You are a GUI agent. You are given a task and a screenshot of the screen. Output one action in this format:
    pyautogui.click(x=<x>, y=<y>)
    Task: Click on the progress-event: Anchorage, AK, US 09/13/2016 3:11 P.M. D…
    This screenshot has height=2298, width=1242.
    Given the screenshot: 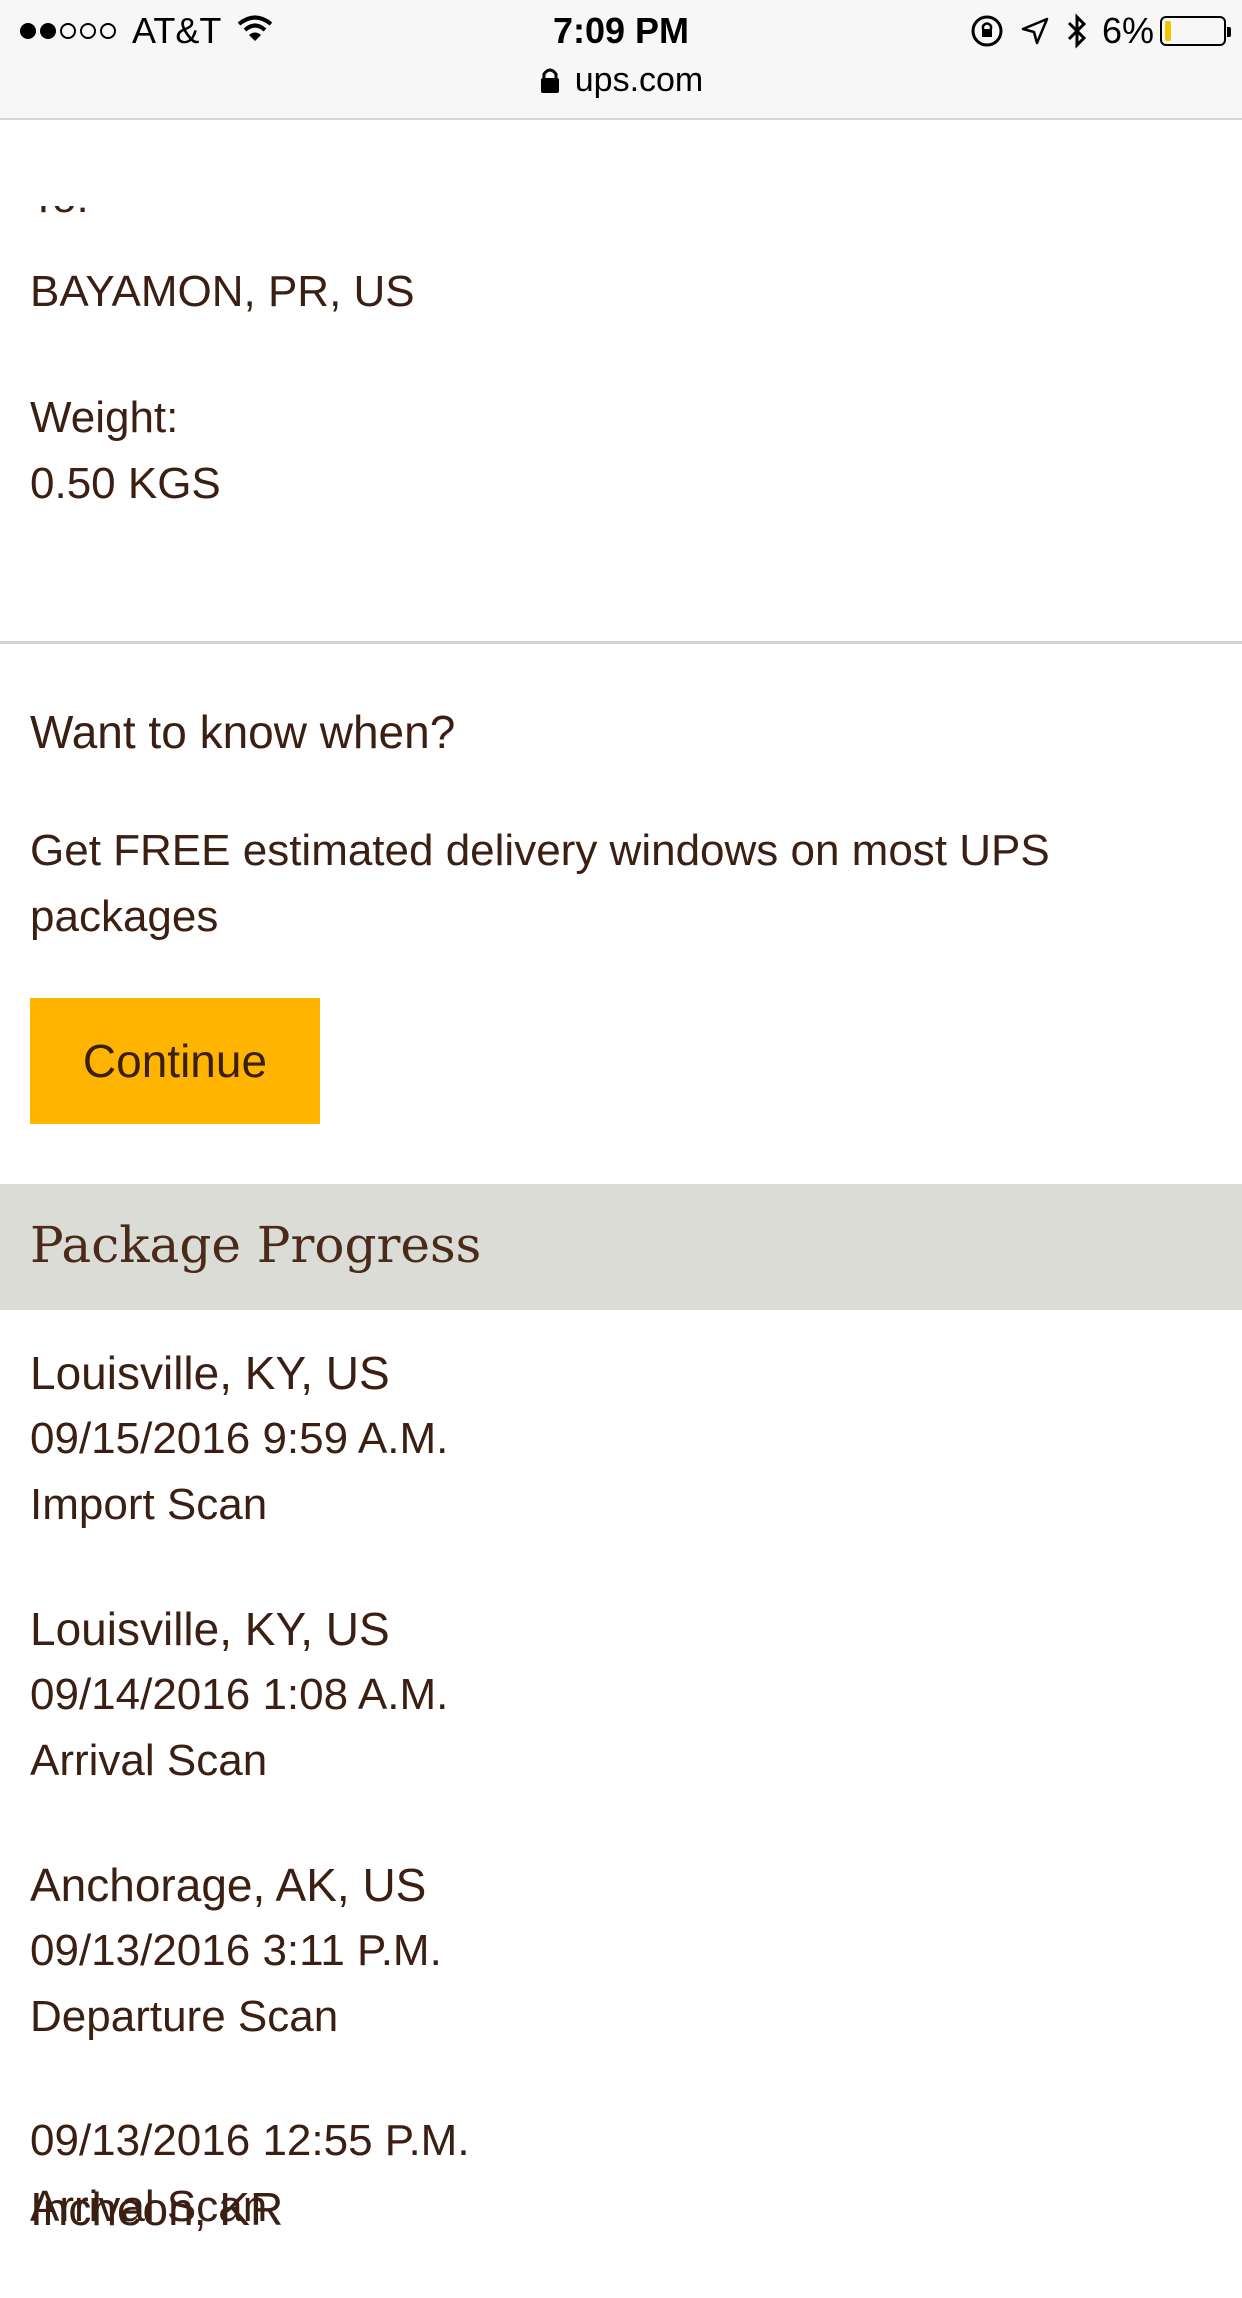 What is the action you would take?
    pyautogui.click(x=620, y=1951)
    